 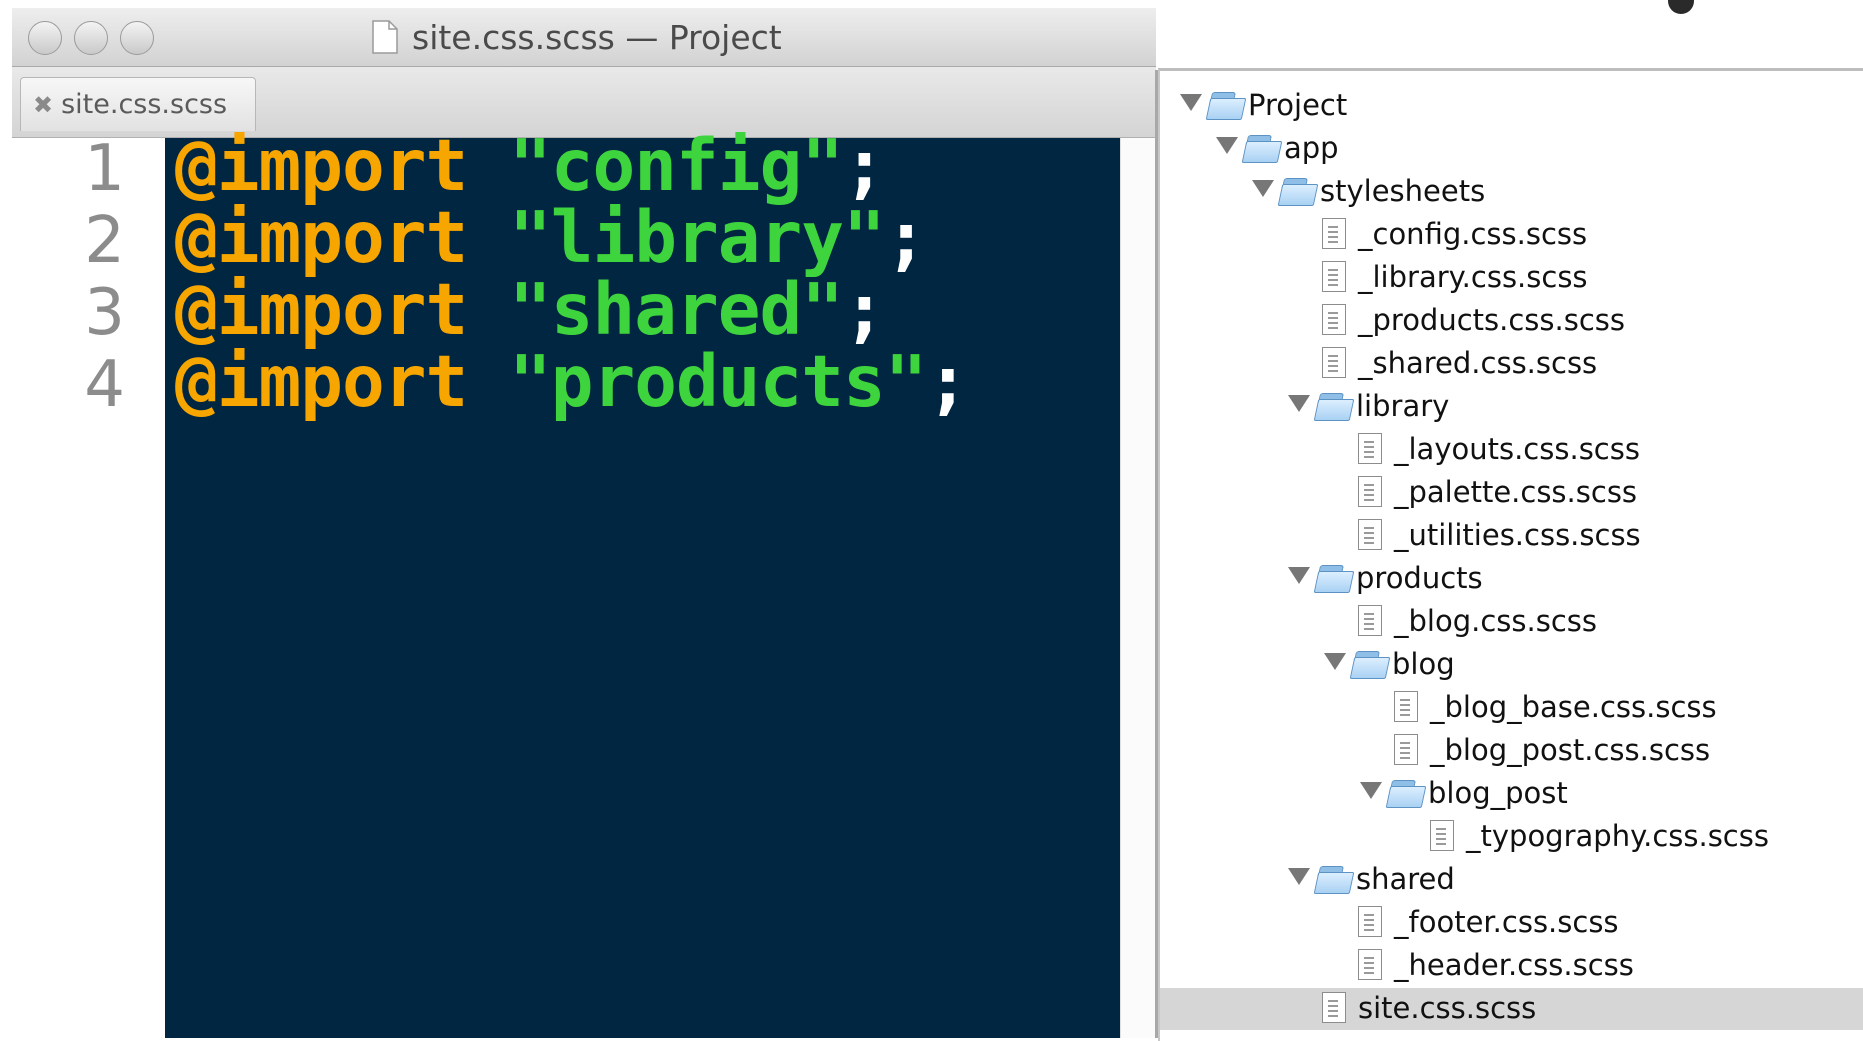 I want to click on tree-folder-row: stylesheets, so click(x=1511, y=192).